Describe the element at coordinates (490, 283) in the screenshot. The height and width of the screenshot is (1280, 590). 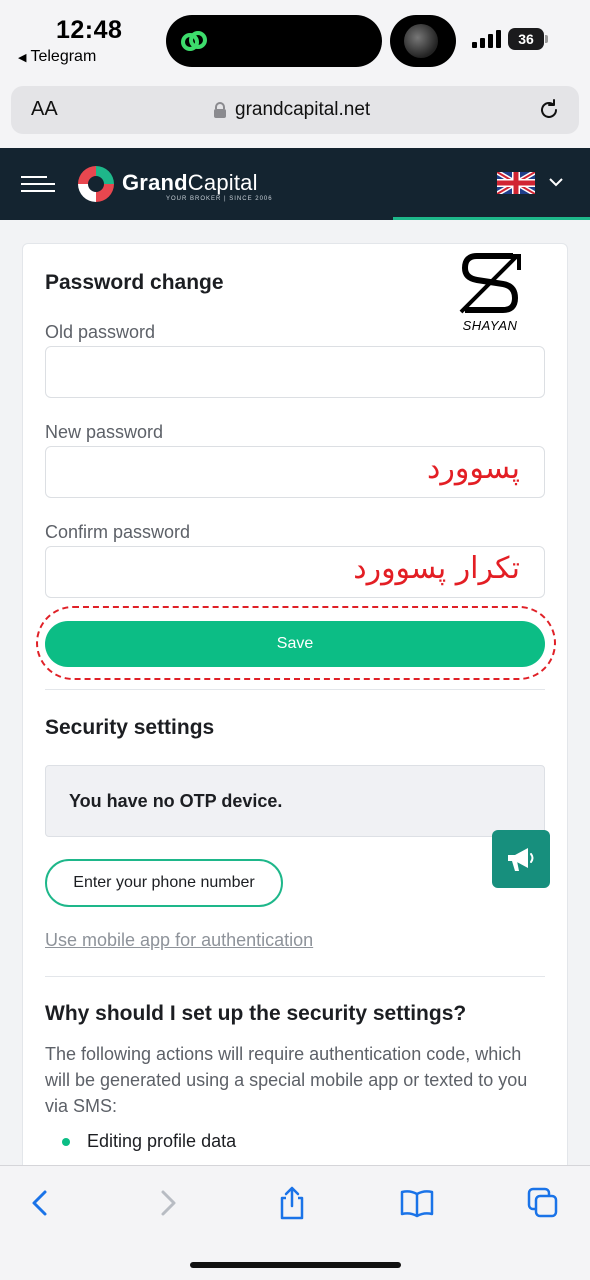
I see `watermark-logo-icon` at that location.